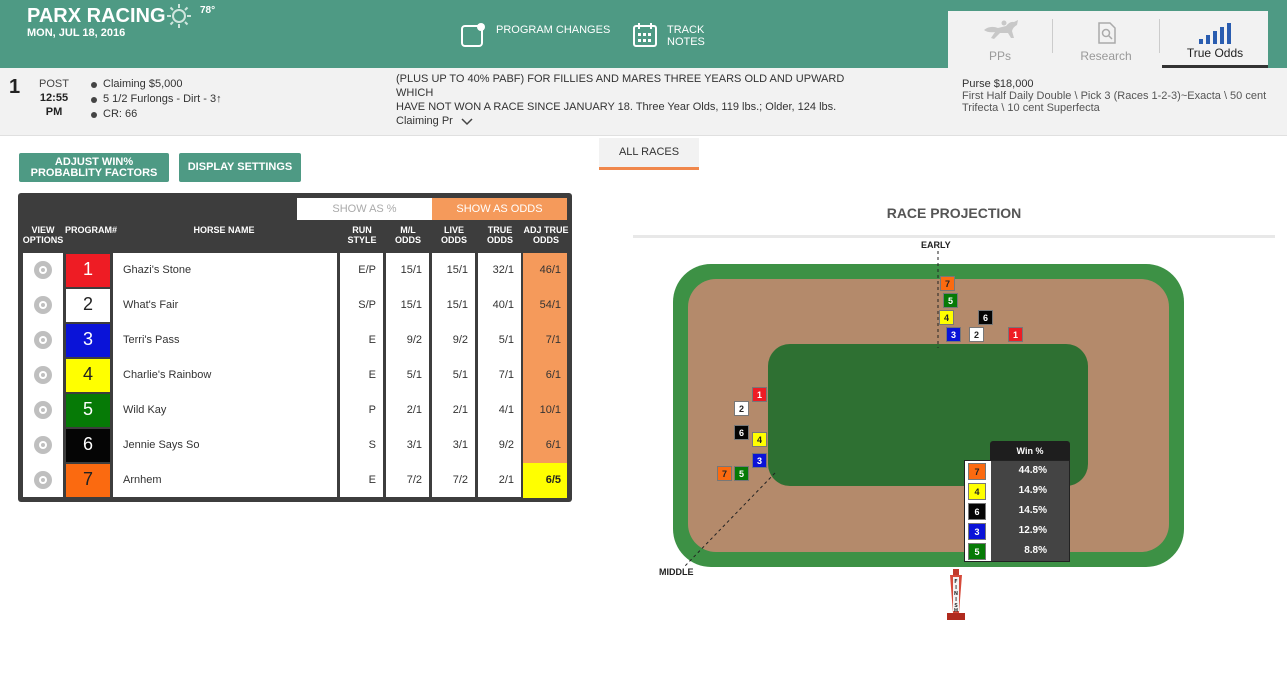  What do you see at coordinates (506, 375) in the screenshot?
I see `true-odds-cell: 7/1` at bounding box center [506, 375].